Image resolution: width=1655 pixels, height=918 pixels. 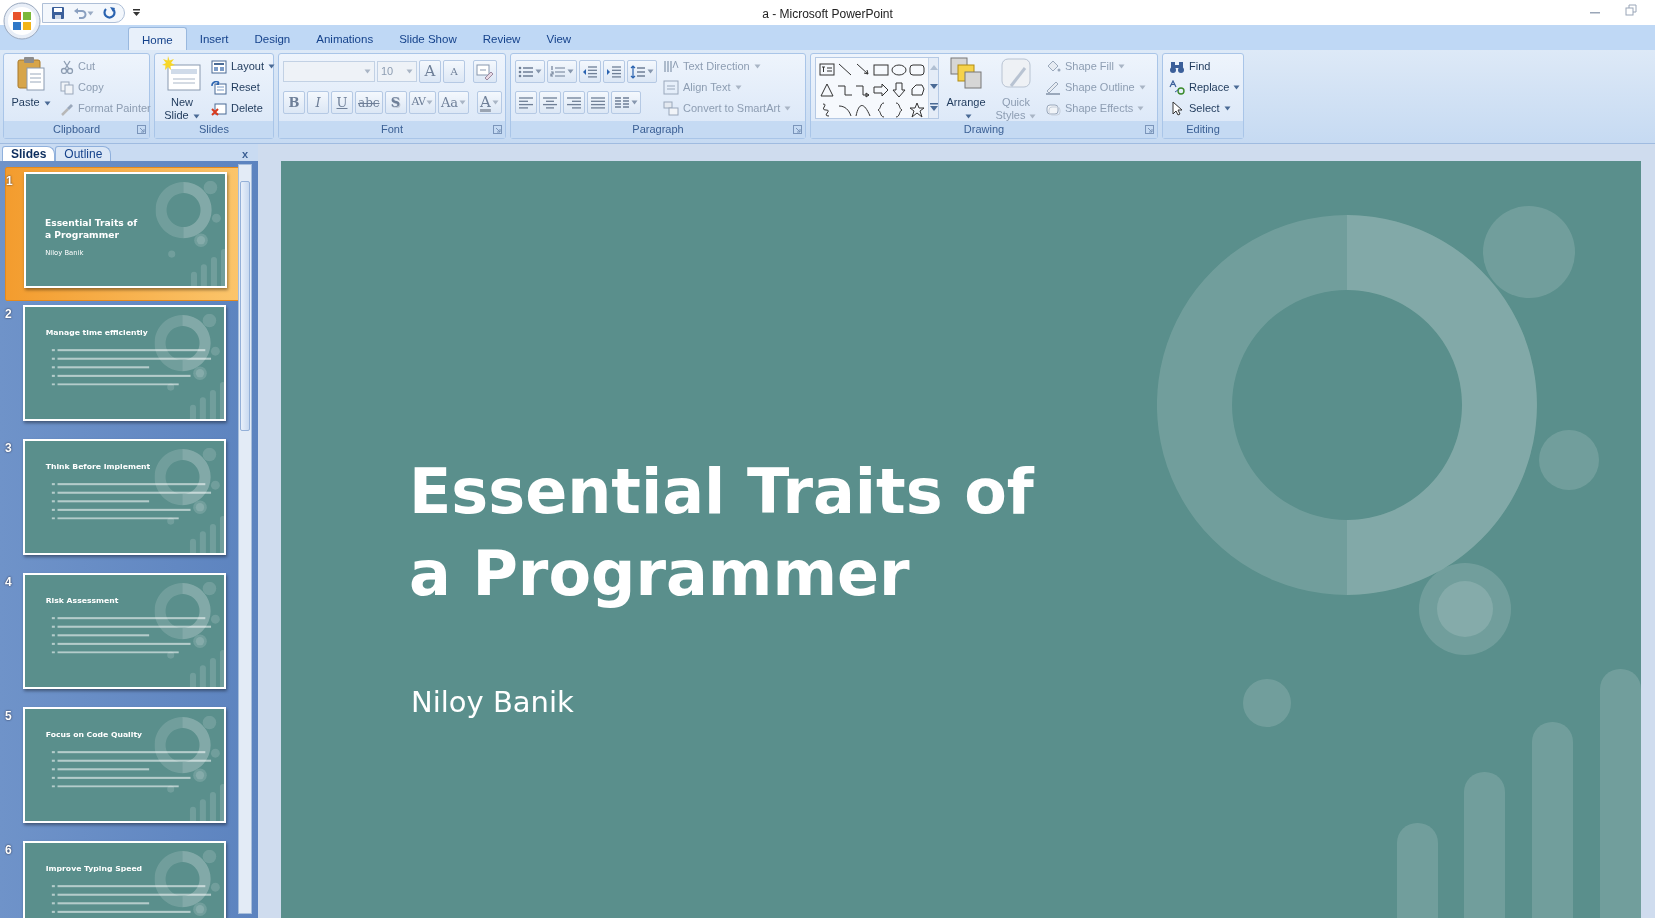 What do you see at coordinates (966, 88) in the screenshot?
I see `ribbon-button: Arrange` at bounding box center [966, 88].